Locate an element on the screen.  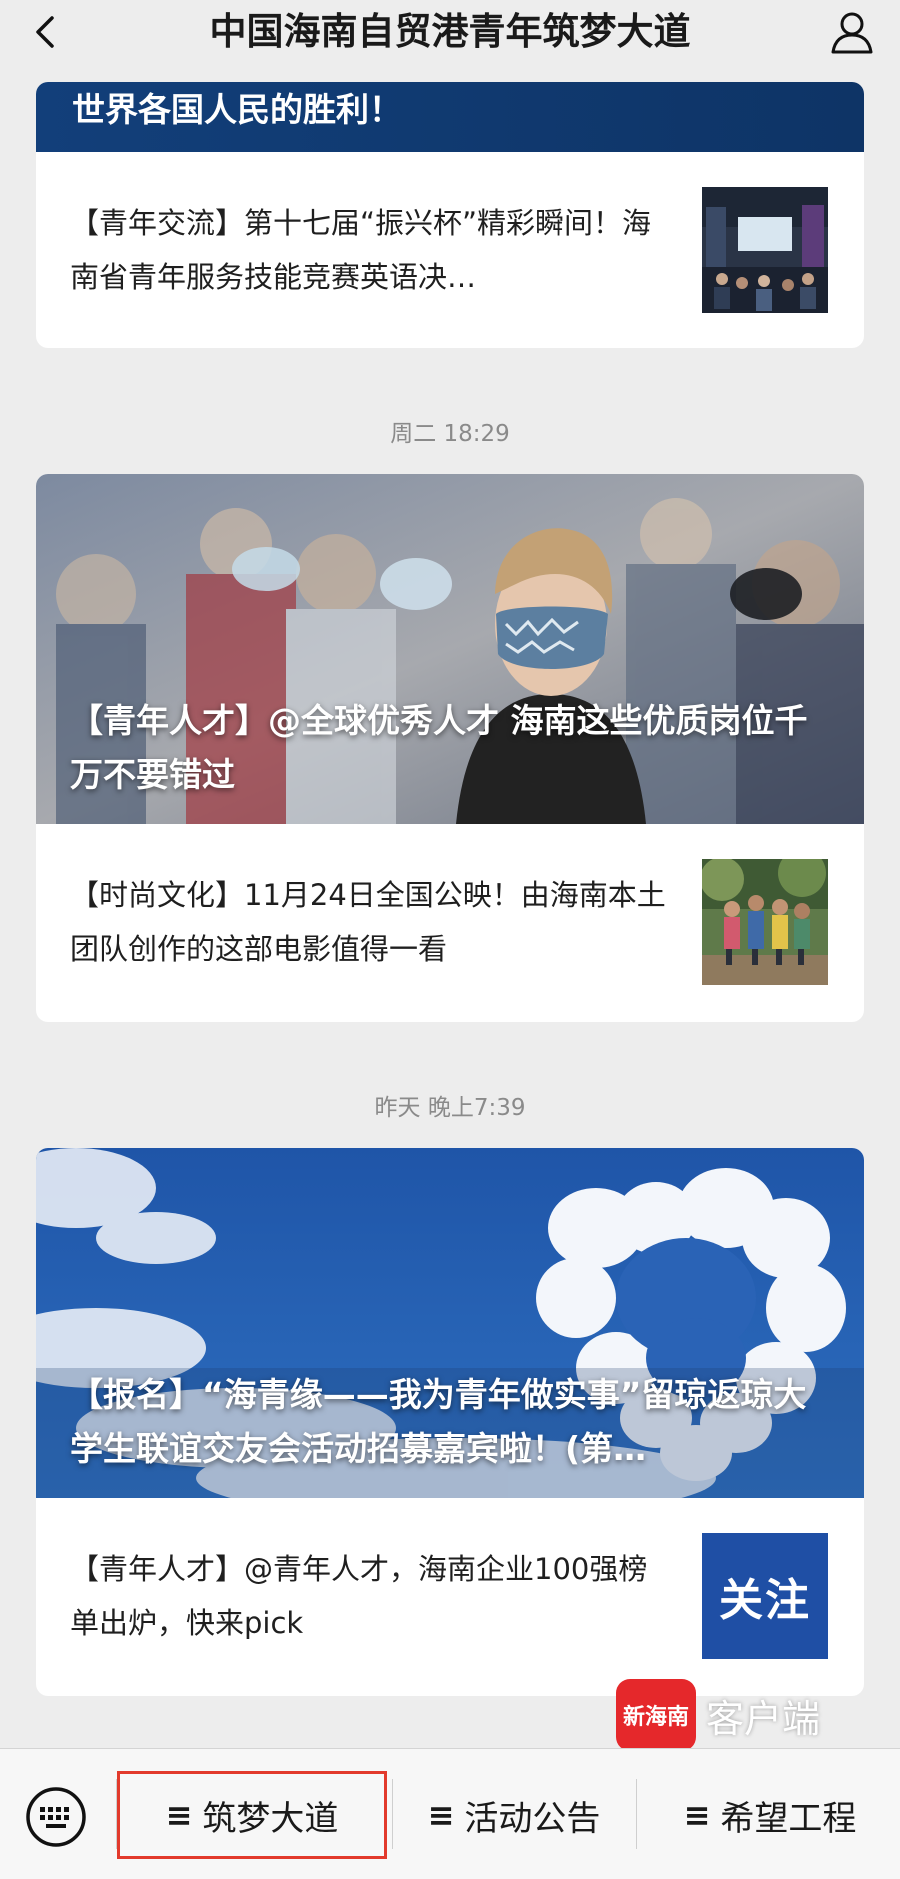
timestamp: 昨天 晚上7:39 is located at coordinates (450, 1108).